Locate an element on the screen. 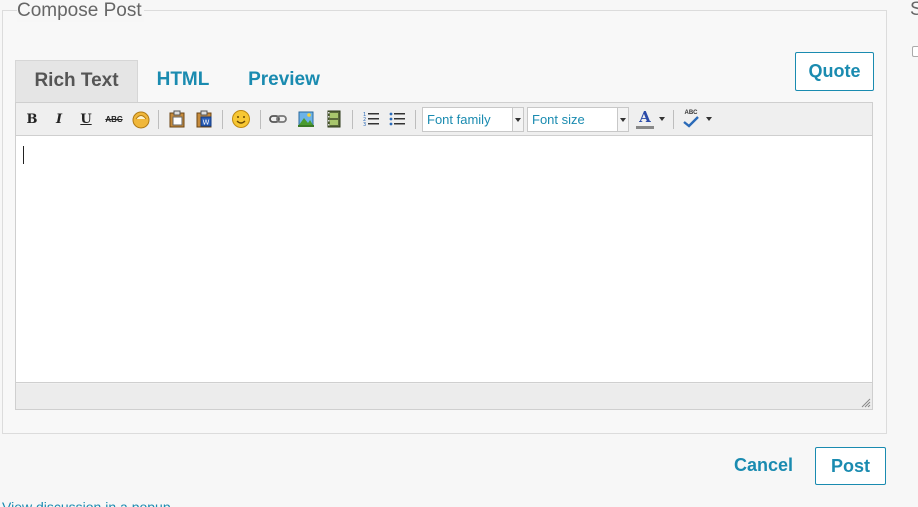 The height and width of the screenshot is (507, 918). clean-format-icon is located at coordinates (141, 119).